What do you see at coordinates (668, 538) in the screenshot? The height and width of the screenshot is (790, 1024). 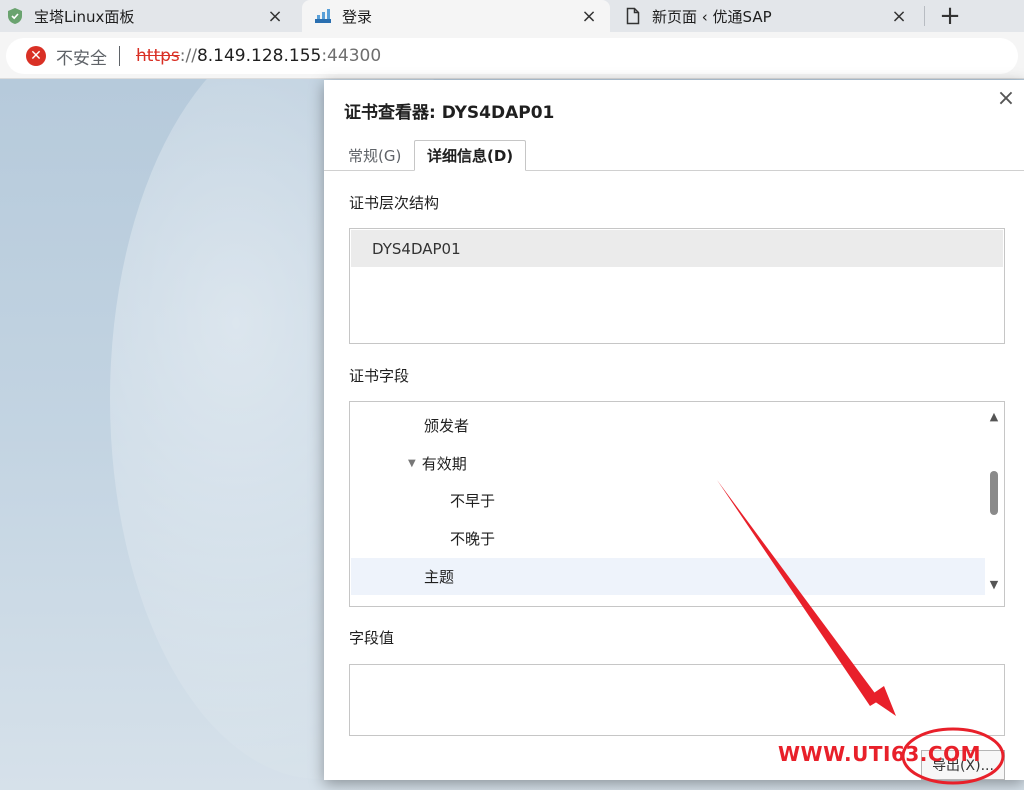 I see `field-not-after: 不晚于` at bounding box center [668, 538].